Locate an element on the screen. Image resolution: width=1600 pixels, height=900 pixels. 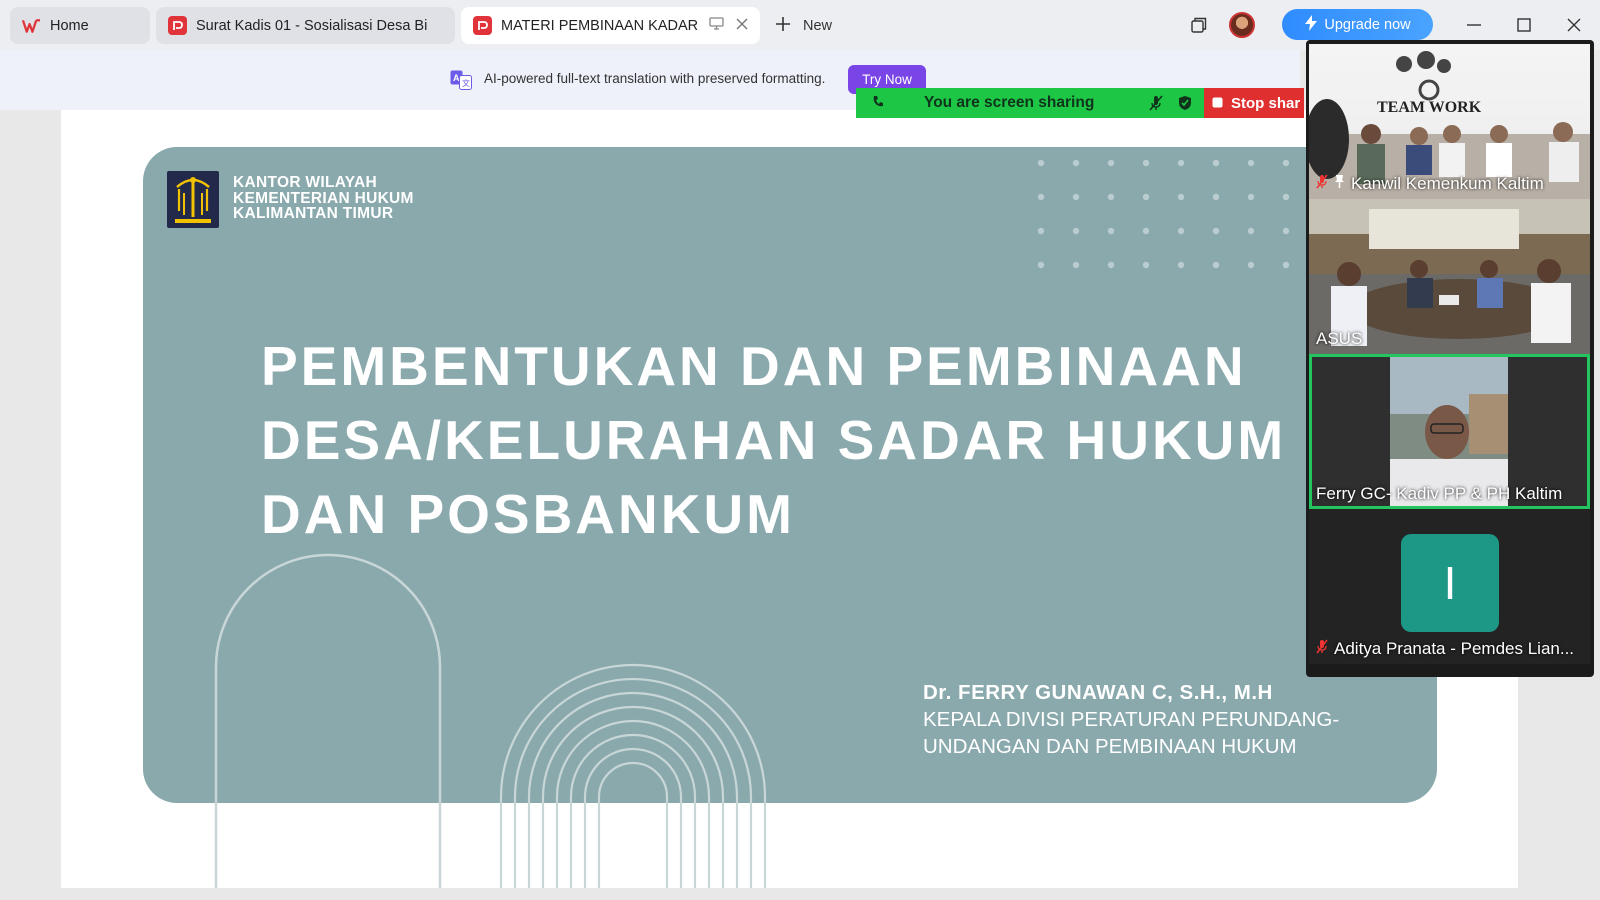
team-work-banner-text: TEAM WORK is located at coordinates (1429, 107).